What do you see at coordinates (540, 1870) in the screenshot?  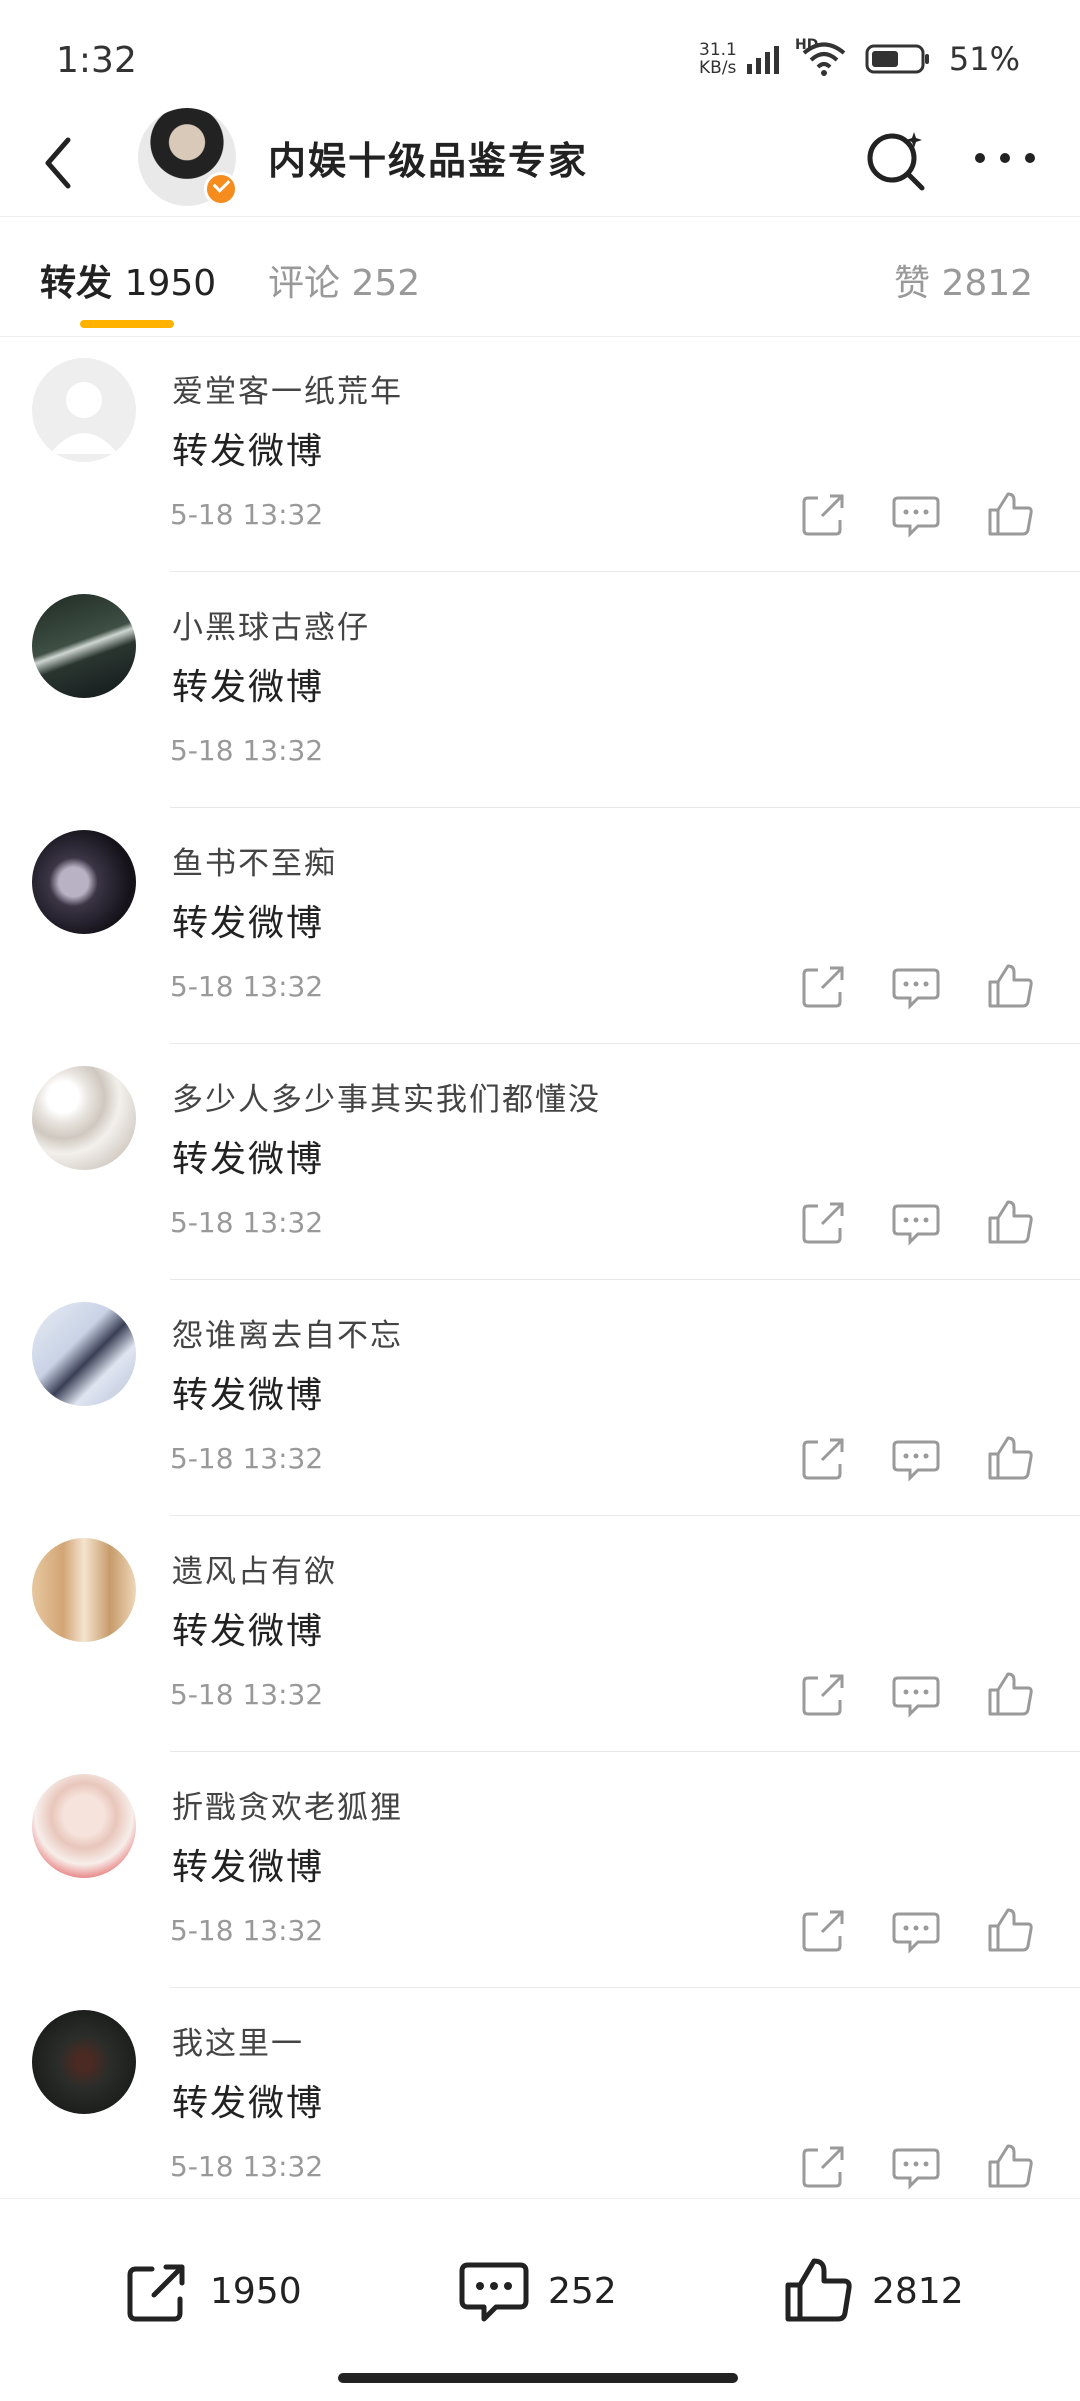 I see `list-item: 折戬贪欢老狐狸 转发微博 5-18 13:32` at bounding box center [540, 1870].